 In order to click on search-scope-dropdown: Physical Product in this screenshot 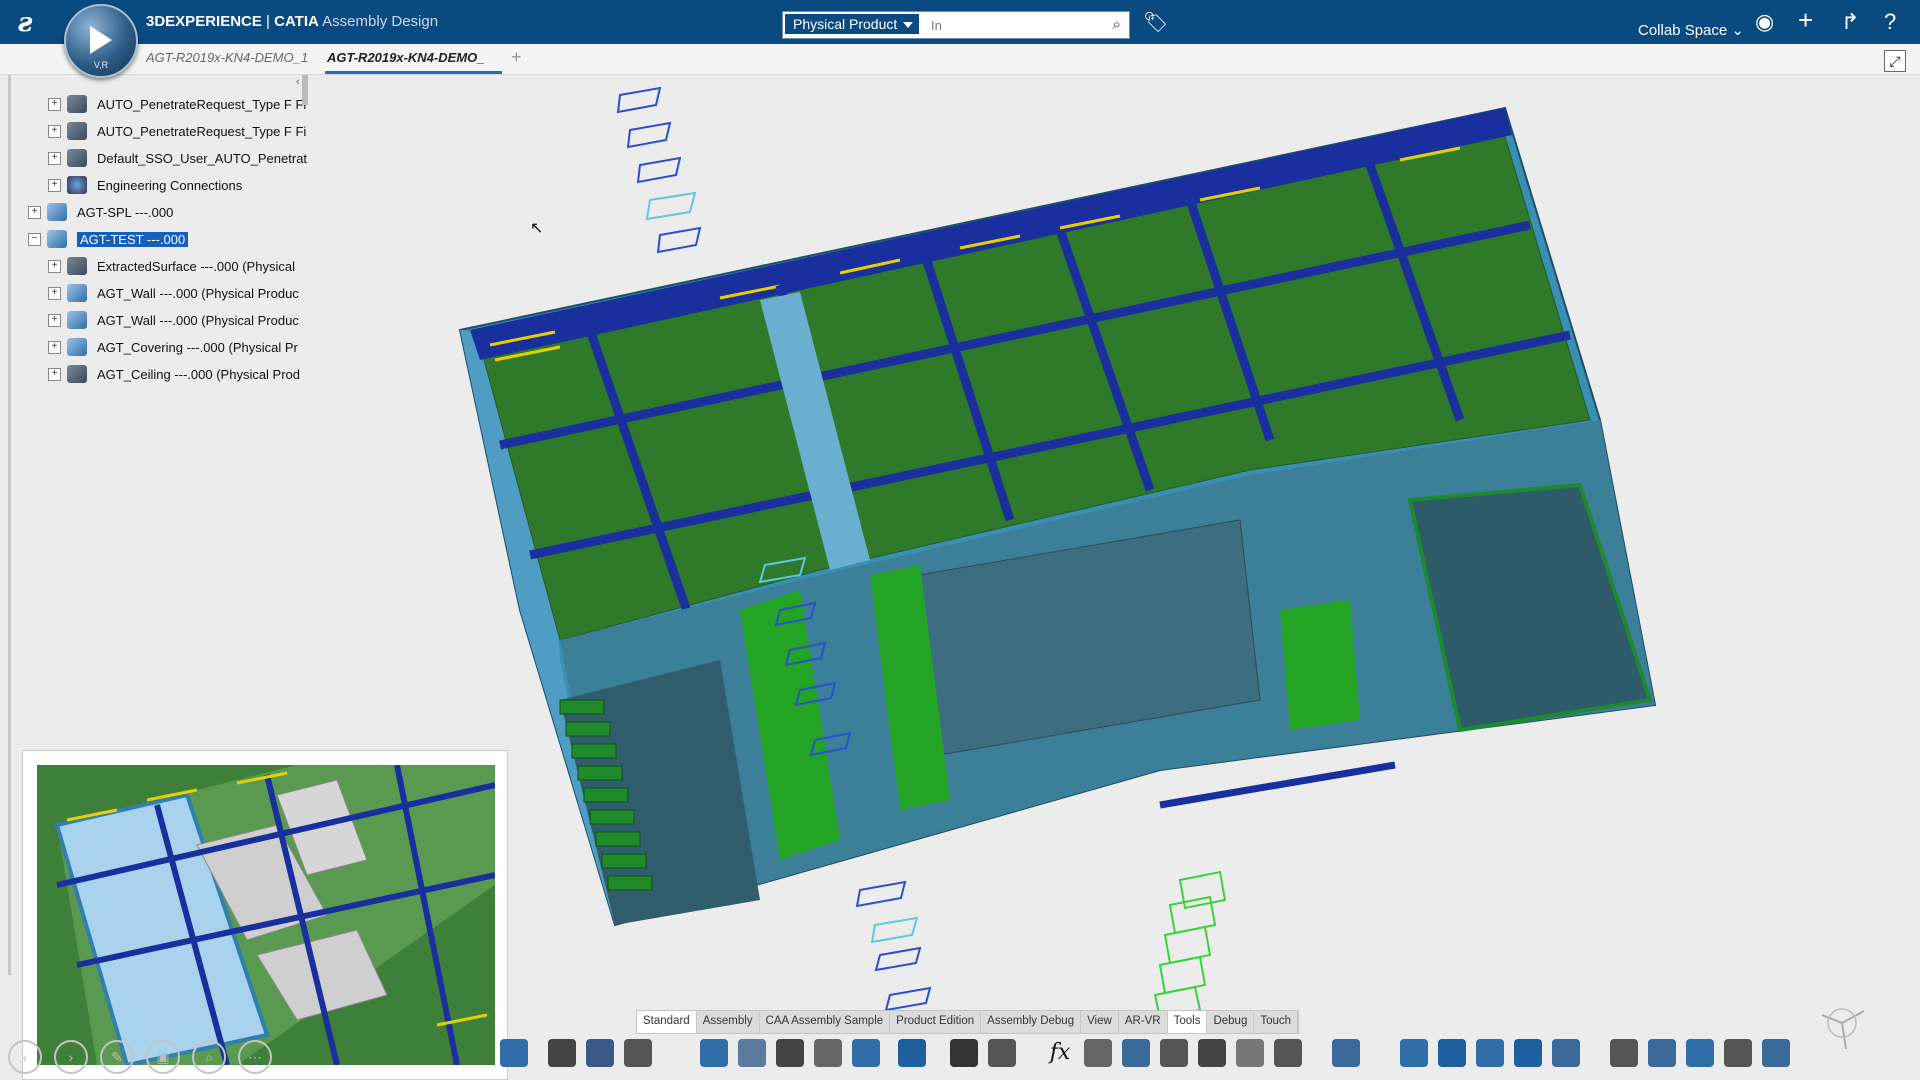, I will do `click(852, 24)`.